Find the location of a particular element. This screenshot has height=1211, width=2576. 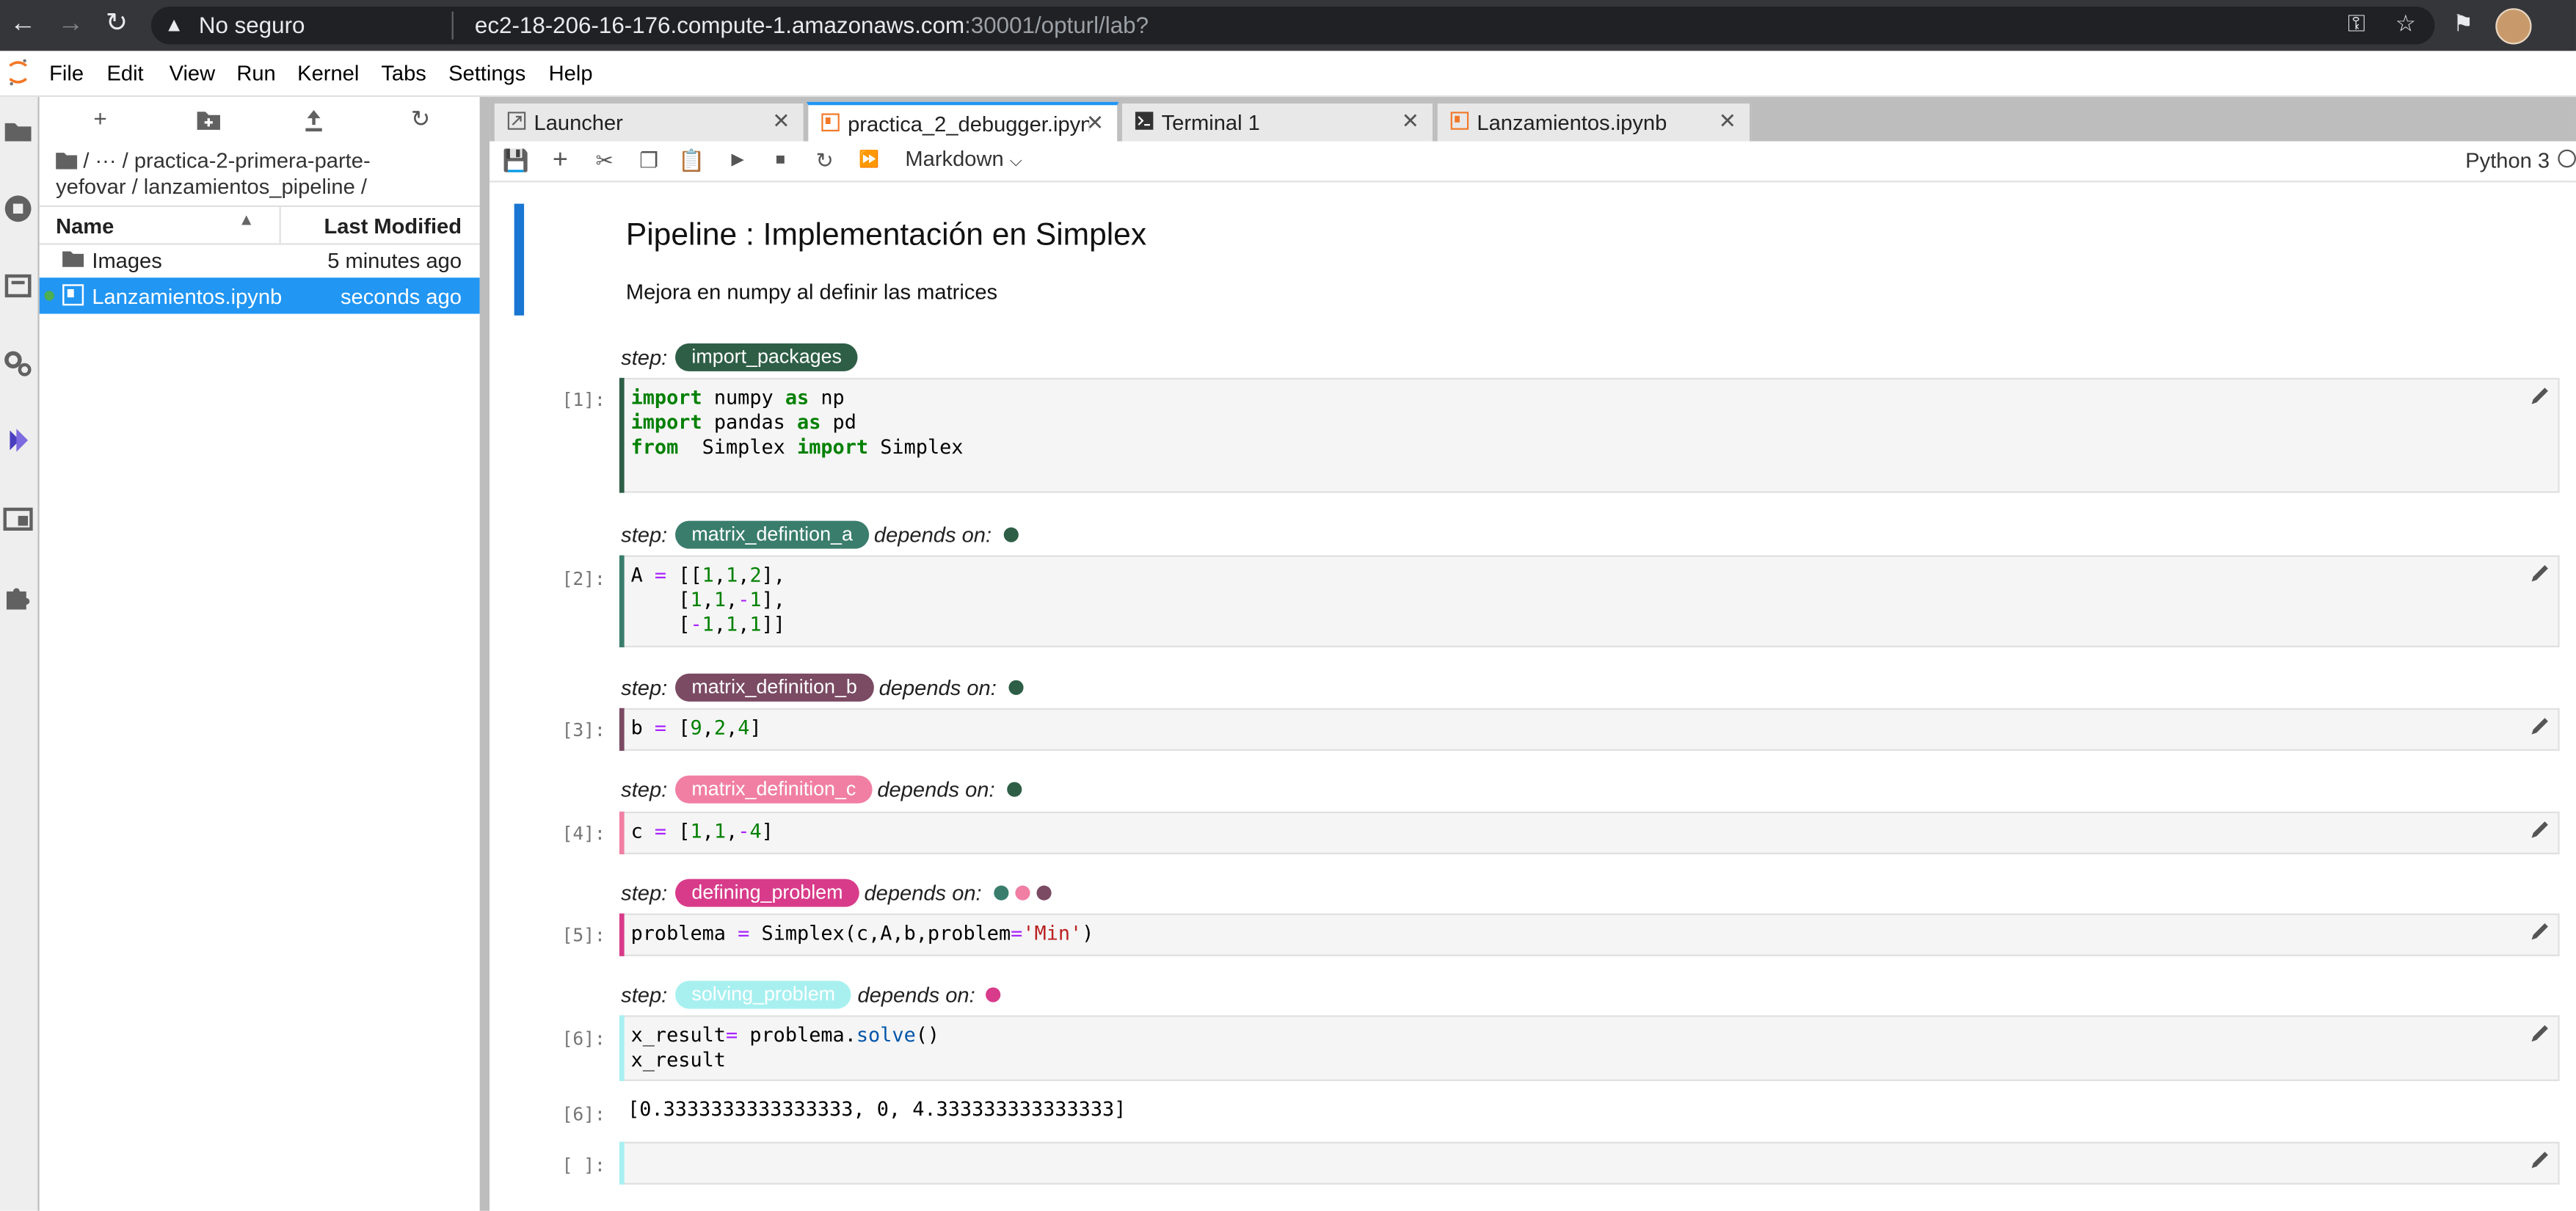

code-cell: b = [9,2,4] is located at coordinates (1589, 729).